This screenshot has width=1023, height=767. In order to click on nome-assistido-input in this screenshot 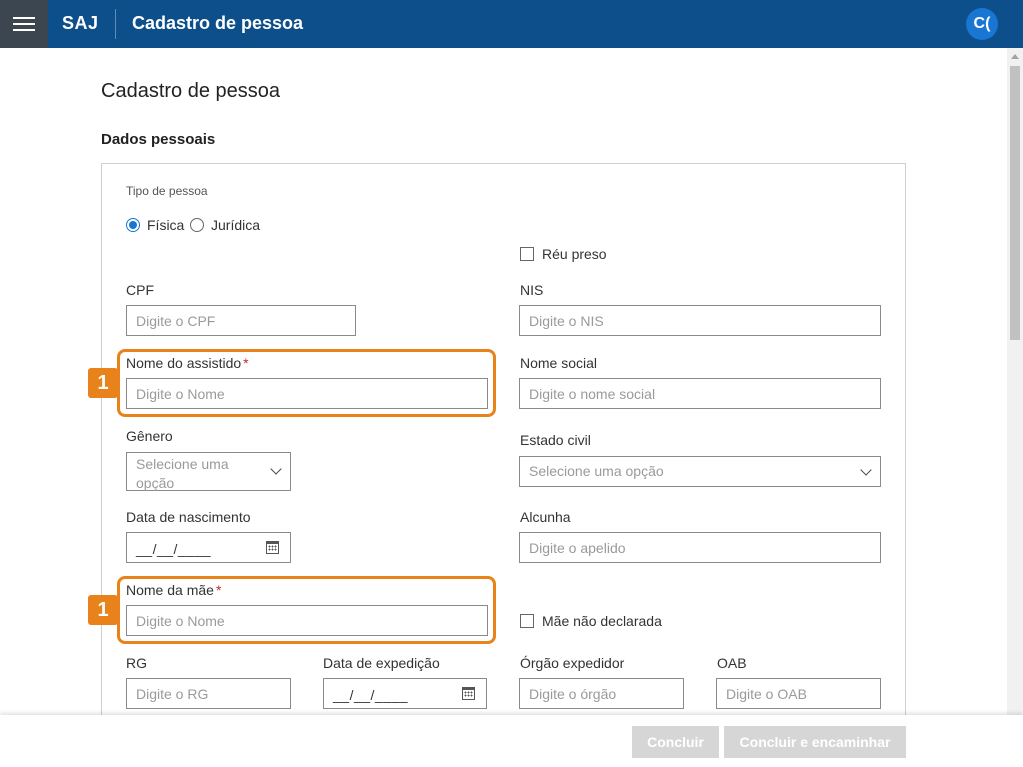, I will do `click(307, 393)`.